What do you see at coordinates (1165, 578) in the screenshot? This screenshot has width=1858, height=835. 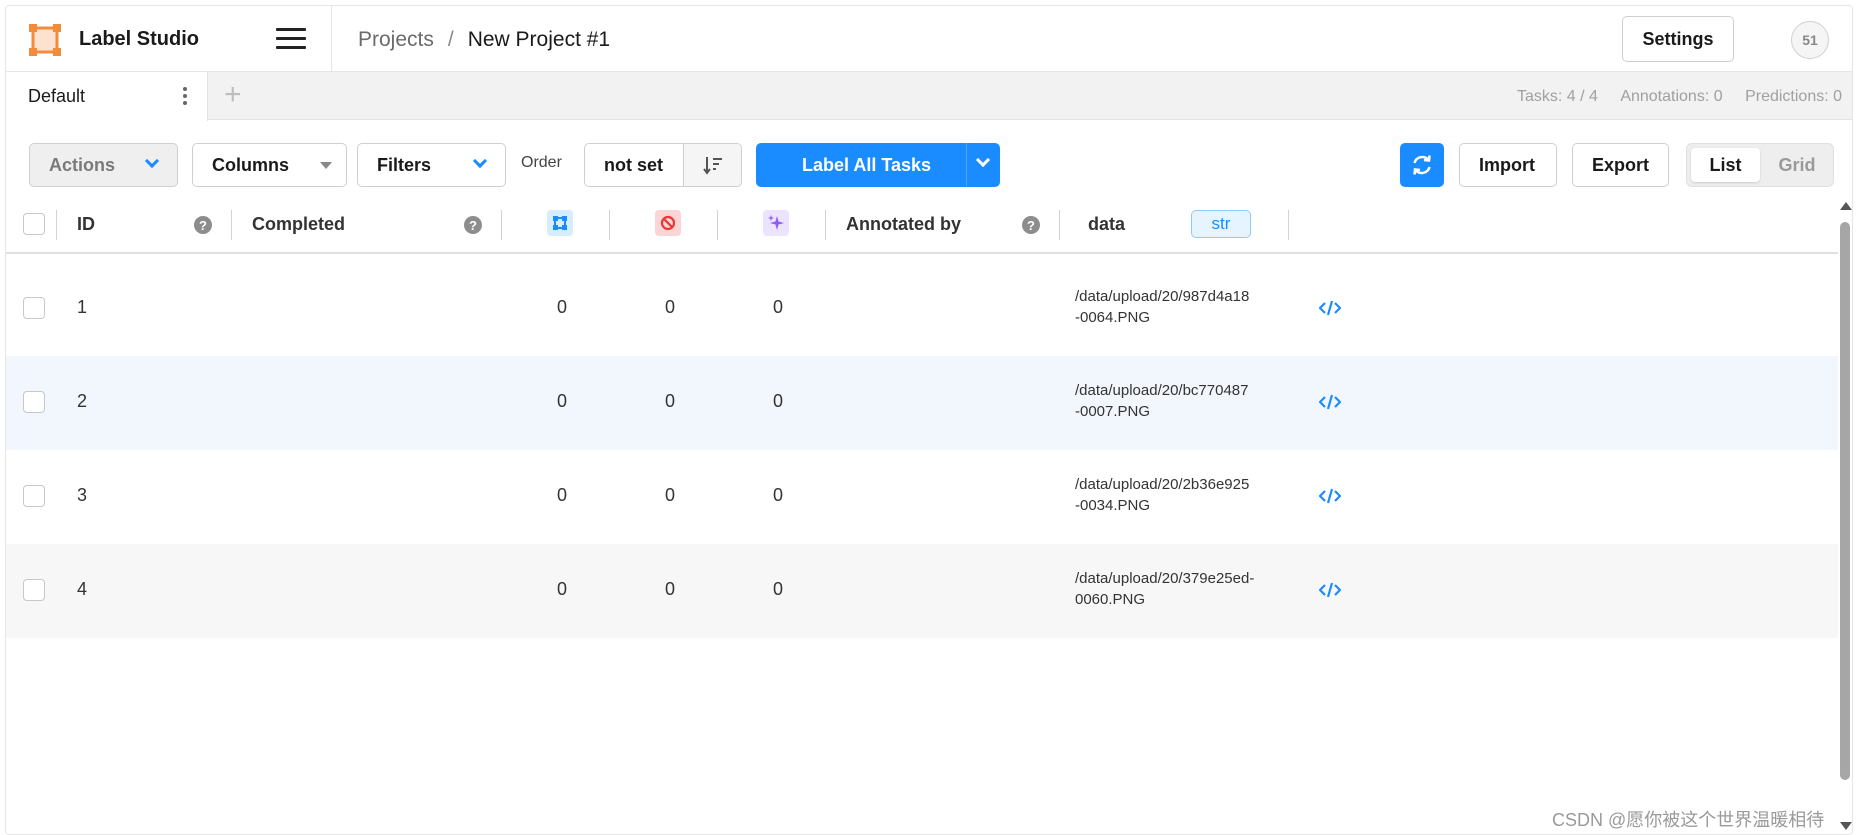 I see `data-path-line: /data/upload/20/379e25ed-` at bounding box center [1165, 578].